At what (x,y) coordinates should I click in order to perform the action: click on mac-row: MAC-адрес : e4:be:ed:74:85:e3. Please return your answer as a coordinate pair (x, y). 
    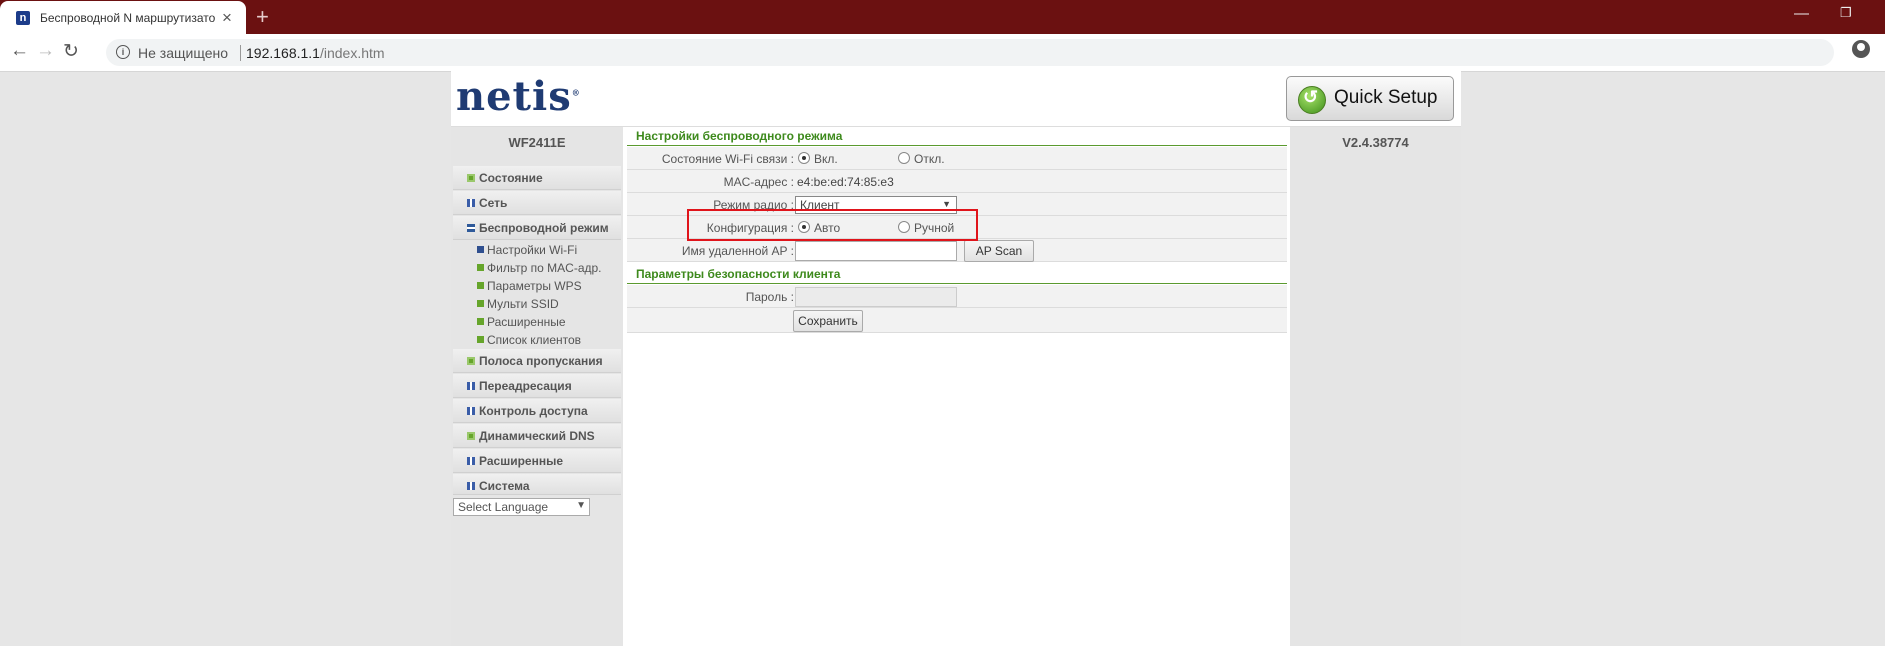
    Looking at the image, I should click on (957, 181).